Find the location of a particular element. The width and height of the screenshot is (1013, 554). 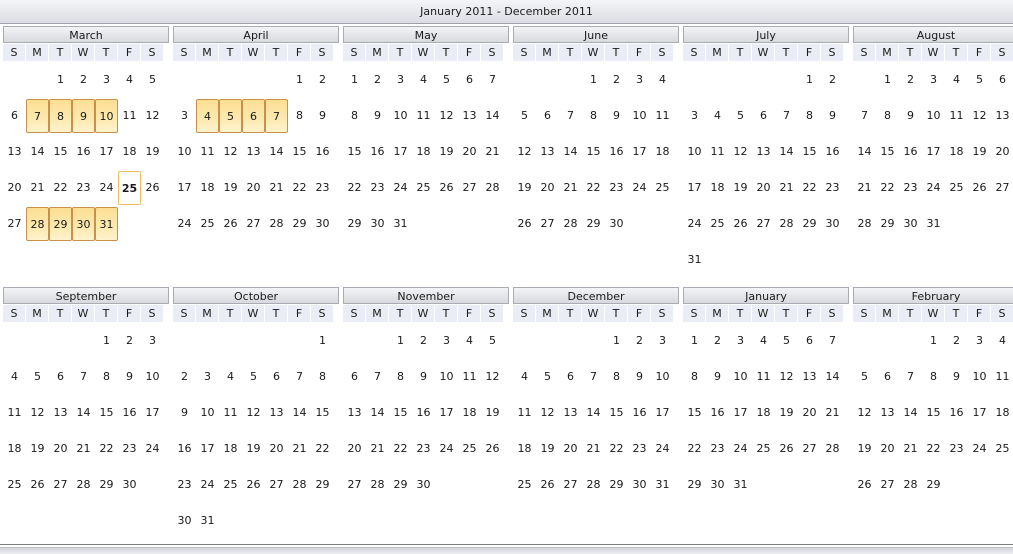

day-cell: 27 is located at coordinates (570, 485).